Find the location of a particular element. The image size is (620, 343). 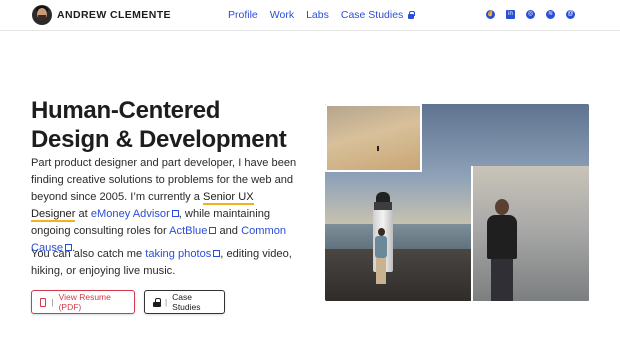

title-line-1: Human-Centered is located at coordinates (126, 110).